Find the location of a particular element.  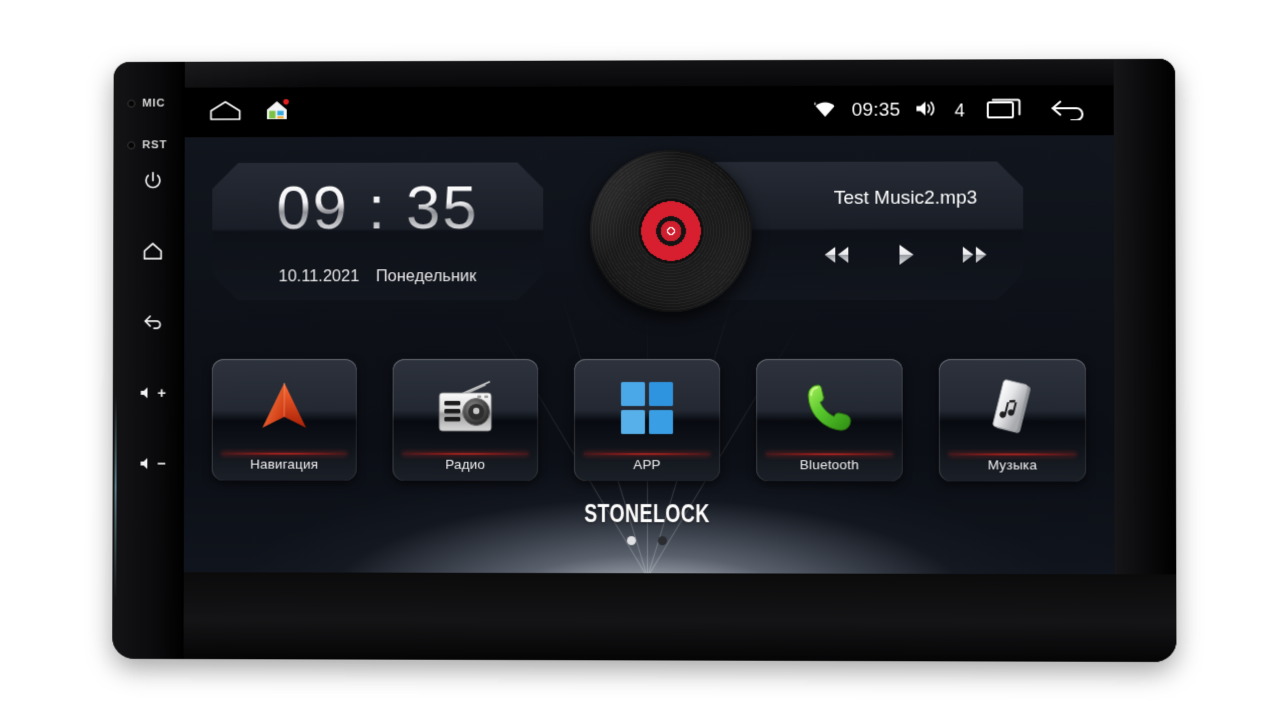

app-tile-bluetooth: Bluetooth is located at coordinates (829, 420).